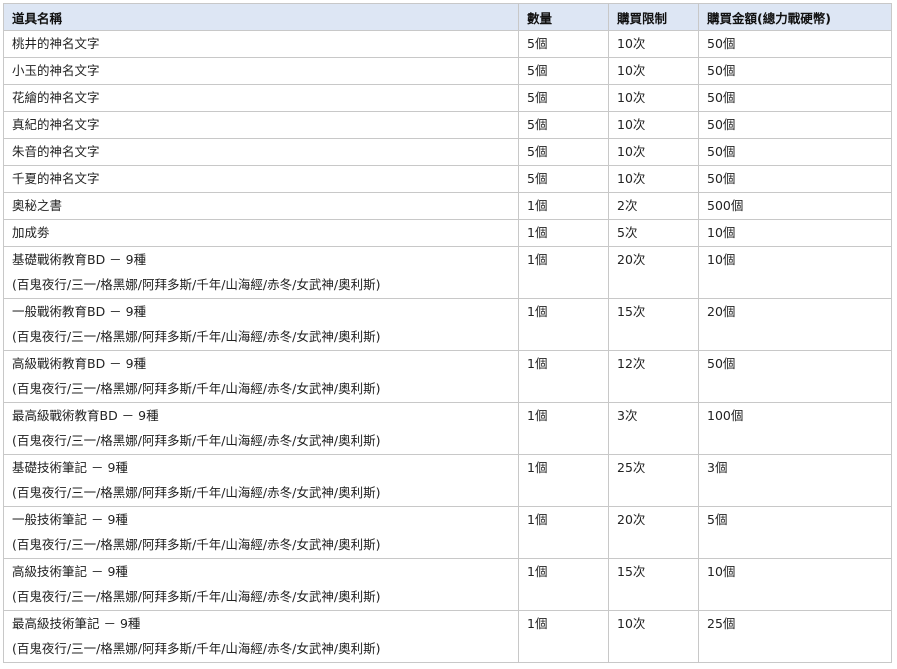 Image resolution: width=897 pixels, height=669 pixels. Describe the element at coordinates (795, 532) in the screenshot. I see `price-cell: 5個` at that location.